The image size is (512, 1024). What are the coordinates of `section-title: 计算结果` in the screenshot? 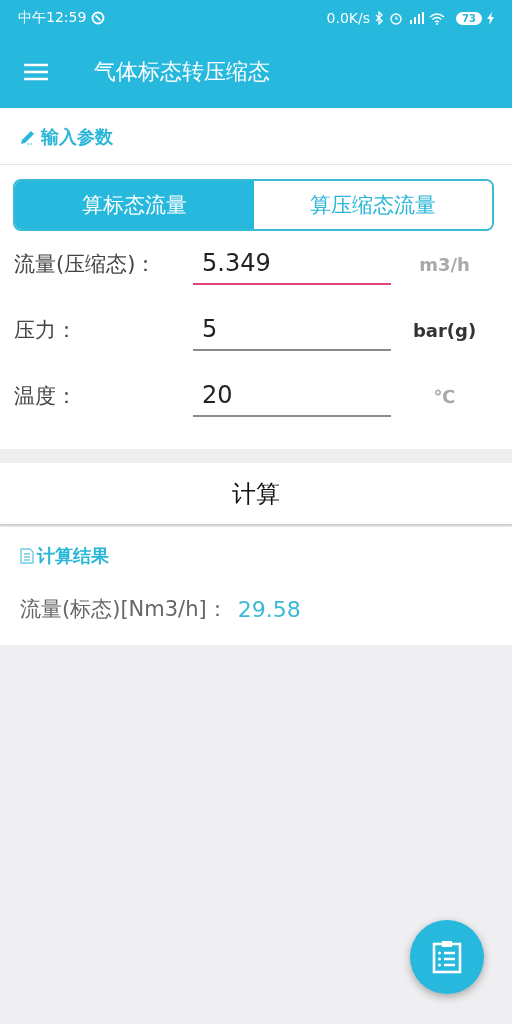 It's located at (73, 556).